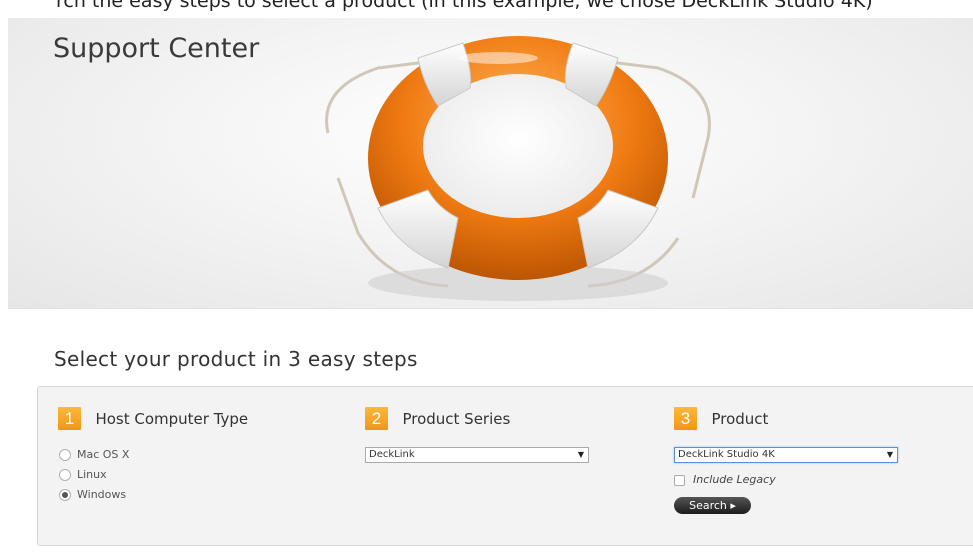 This screenshot has height=552, width=973. I want to click on step-2-title: Product Series, so click(456, 418).